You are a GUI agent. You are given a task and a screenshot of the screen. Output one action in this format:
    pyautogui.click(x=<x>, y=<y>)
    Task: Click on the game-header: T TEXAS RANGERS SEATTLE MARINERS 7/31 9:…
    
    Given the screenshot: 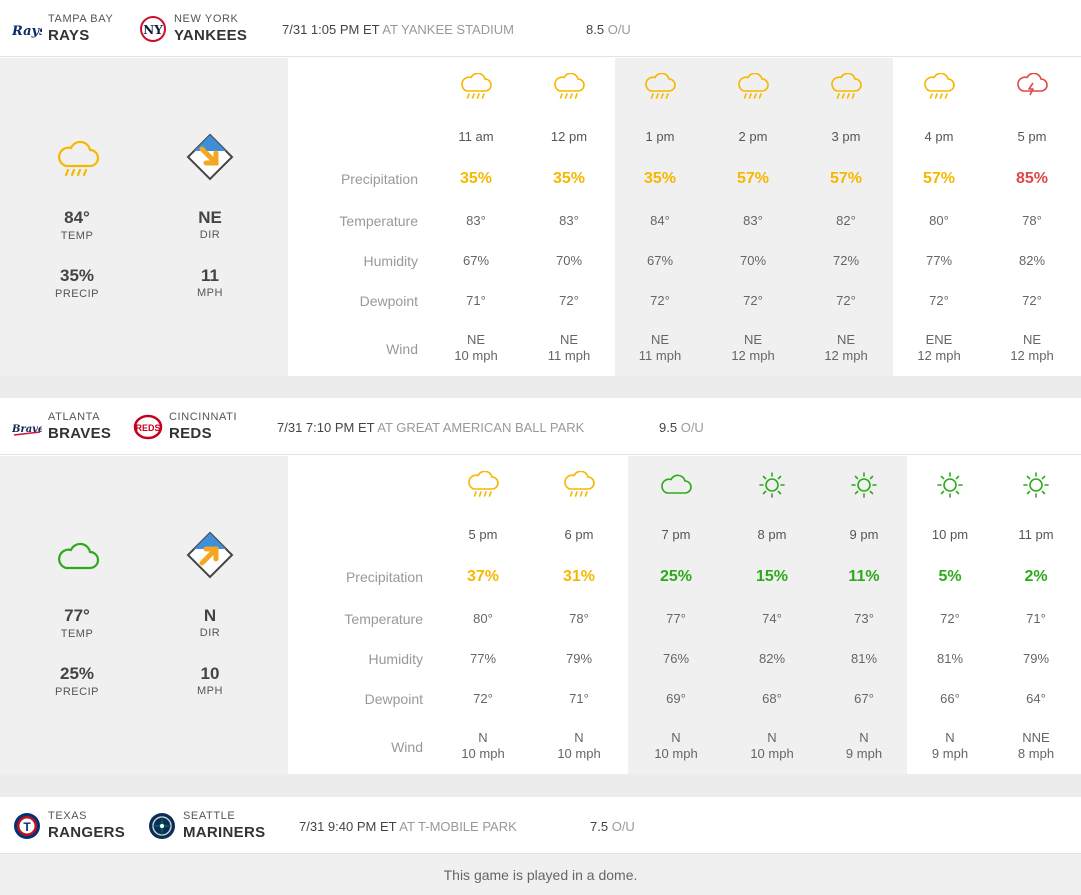 What is the action you would take?
    pyautogui.click(x=540, y=825)
    